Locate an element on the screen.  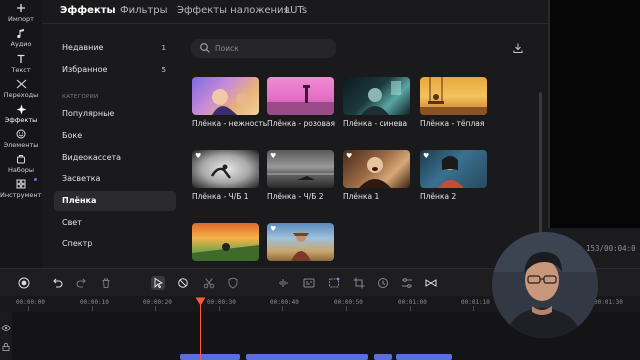
rail-audio: Аудио is located at coordinates (21, 38).